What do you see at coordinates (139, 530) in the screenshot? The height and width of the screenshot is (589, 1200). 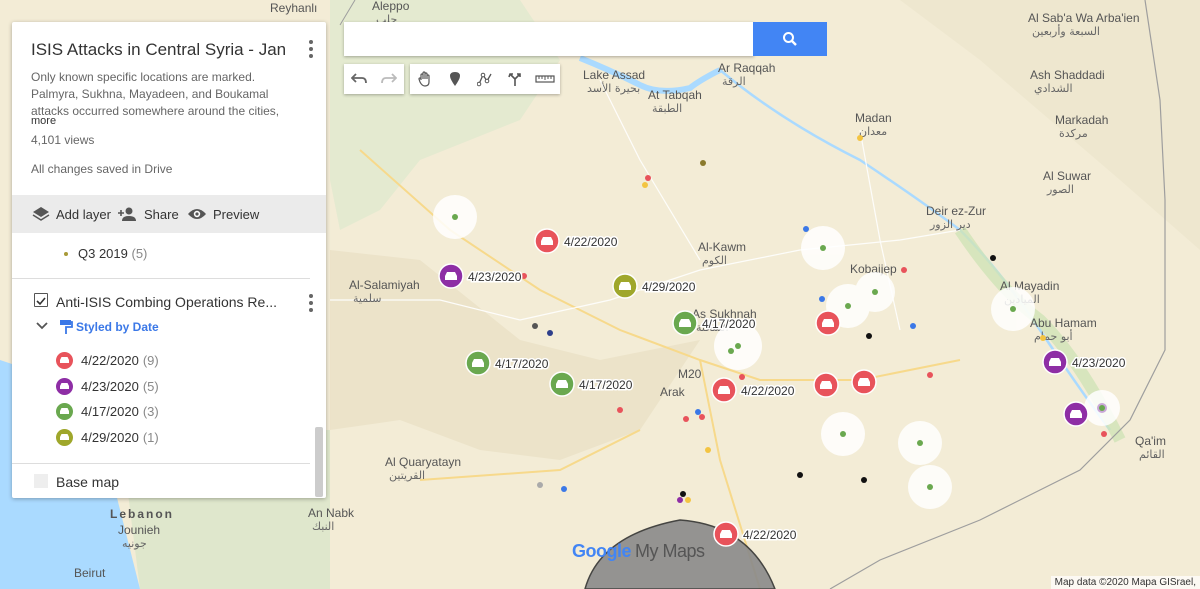 I see `city-label: Jounieh` at bounding box center [139, 530].